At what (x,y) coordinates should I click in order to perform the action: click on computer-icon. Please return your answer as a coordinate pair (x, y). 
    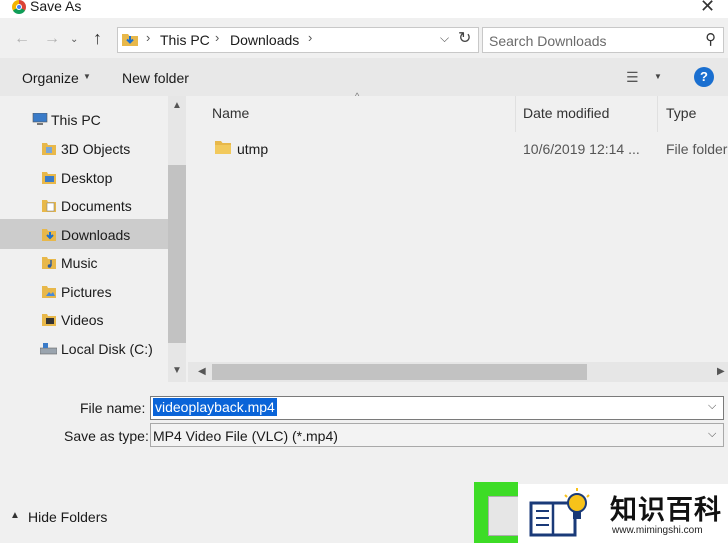
    Looking at the image, I should click on (40, 119).